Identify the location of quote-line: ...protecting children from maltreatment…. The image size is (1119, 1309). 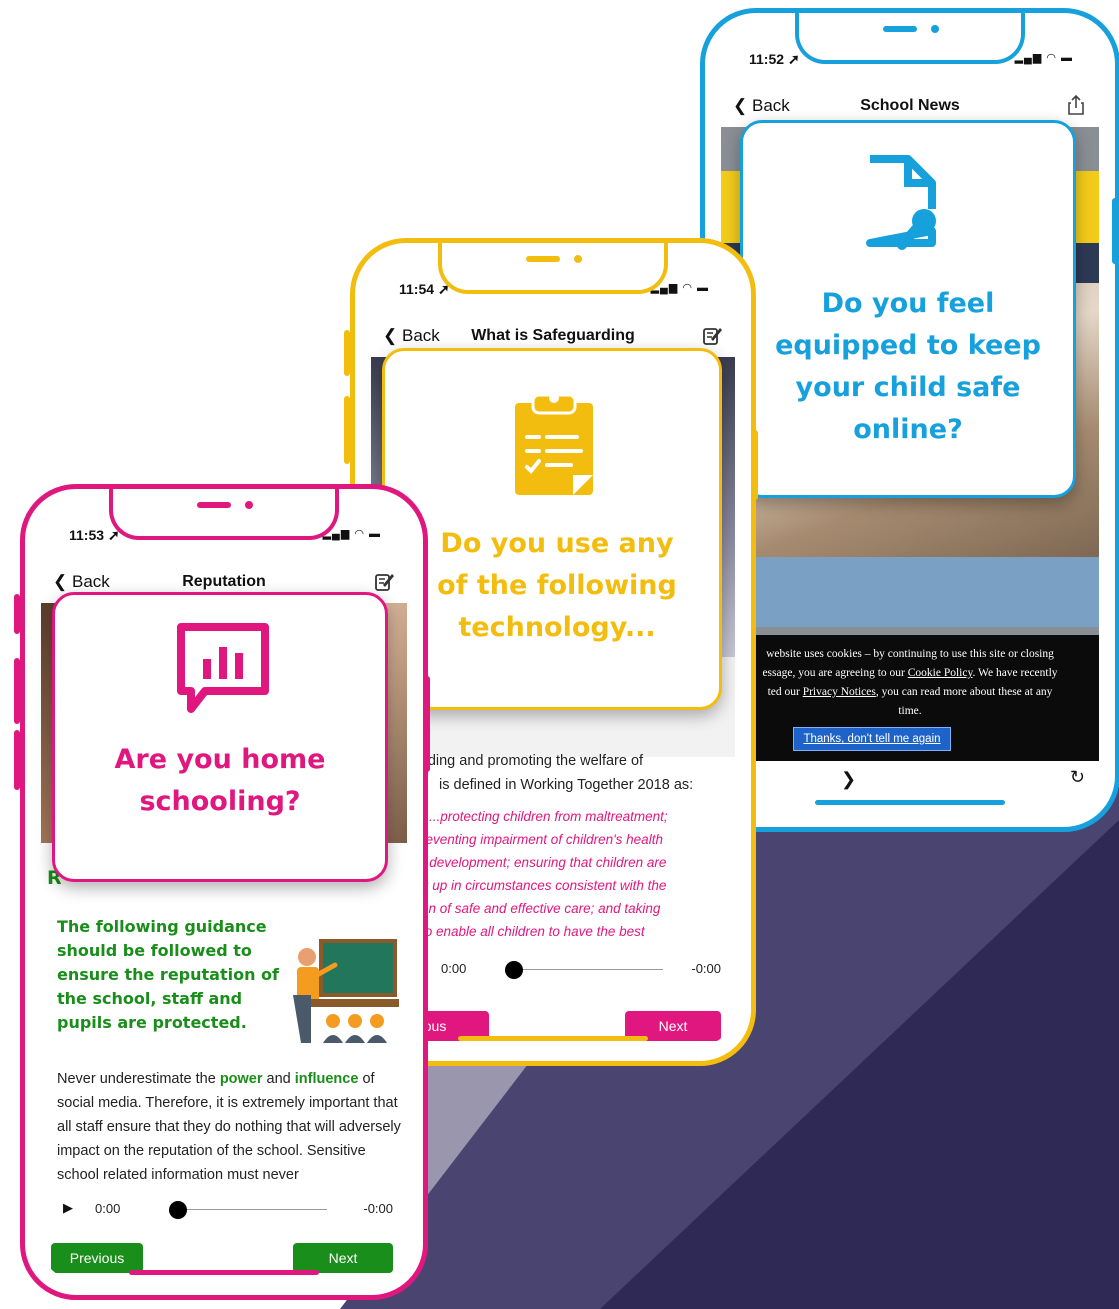
(548, 816).